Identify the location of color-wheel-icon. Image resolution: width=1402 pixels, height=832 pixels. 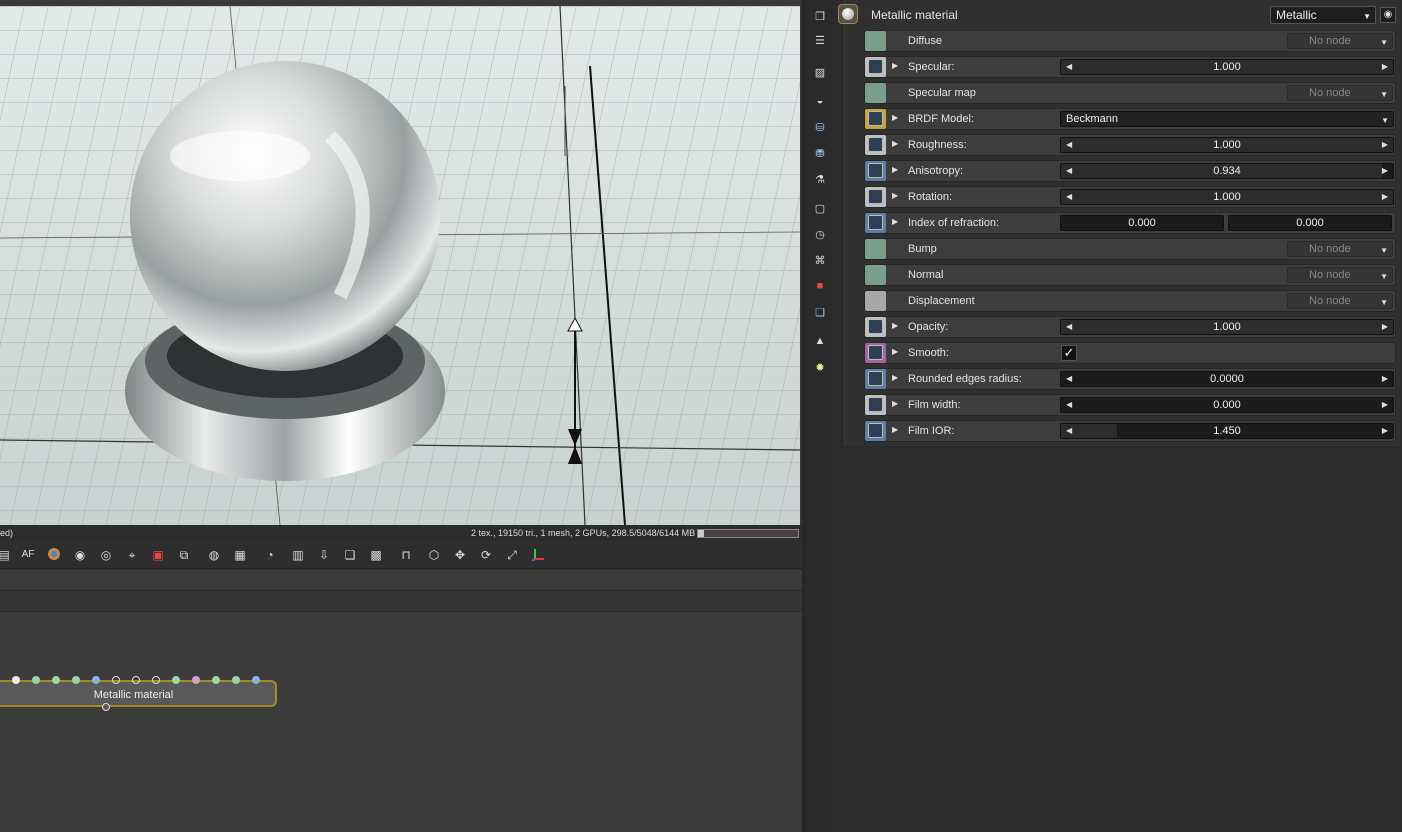
(54, 555).